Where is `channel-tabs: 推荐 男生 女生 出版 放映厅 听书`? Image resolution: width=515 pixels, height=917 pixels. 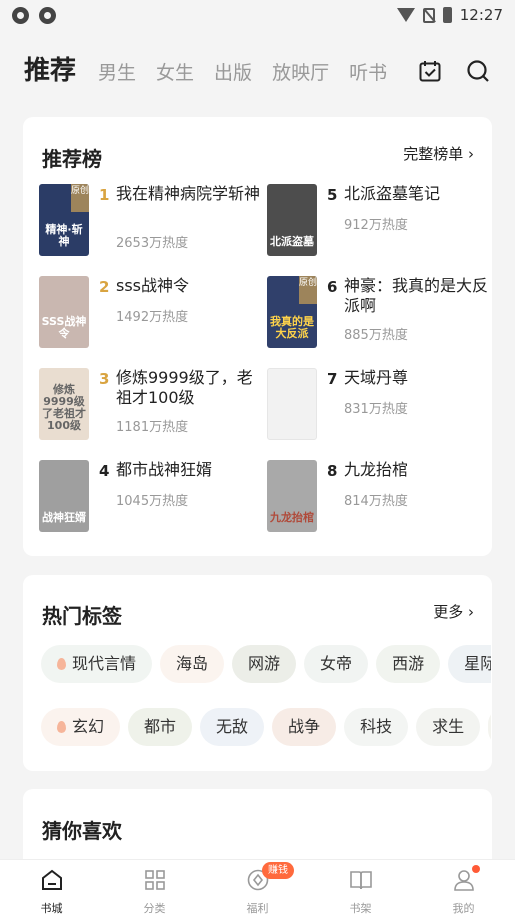 channel-tabs: 推荐 男生 女生 出版 放映厅 听书 is located at coordinates (215, 72).